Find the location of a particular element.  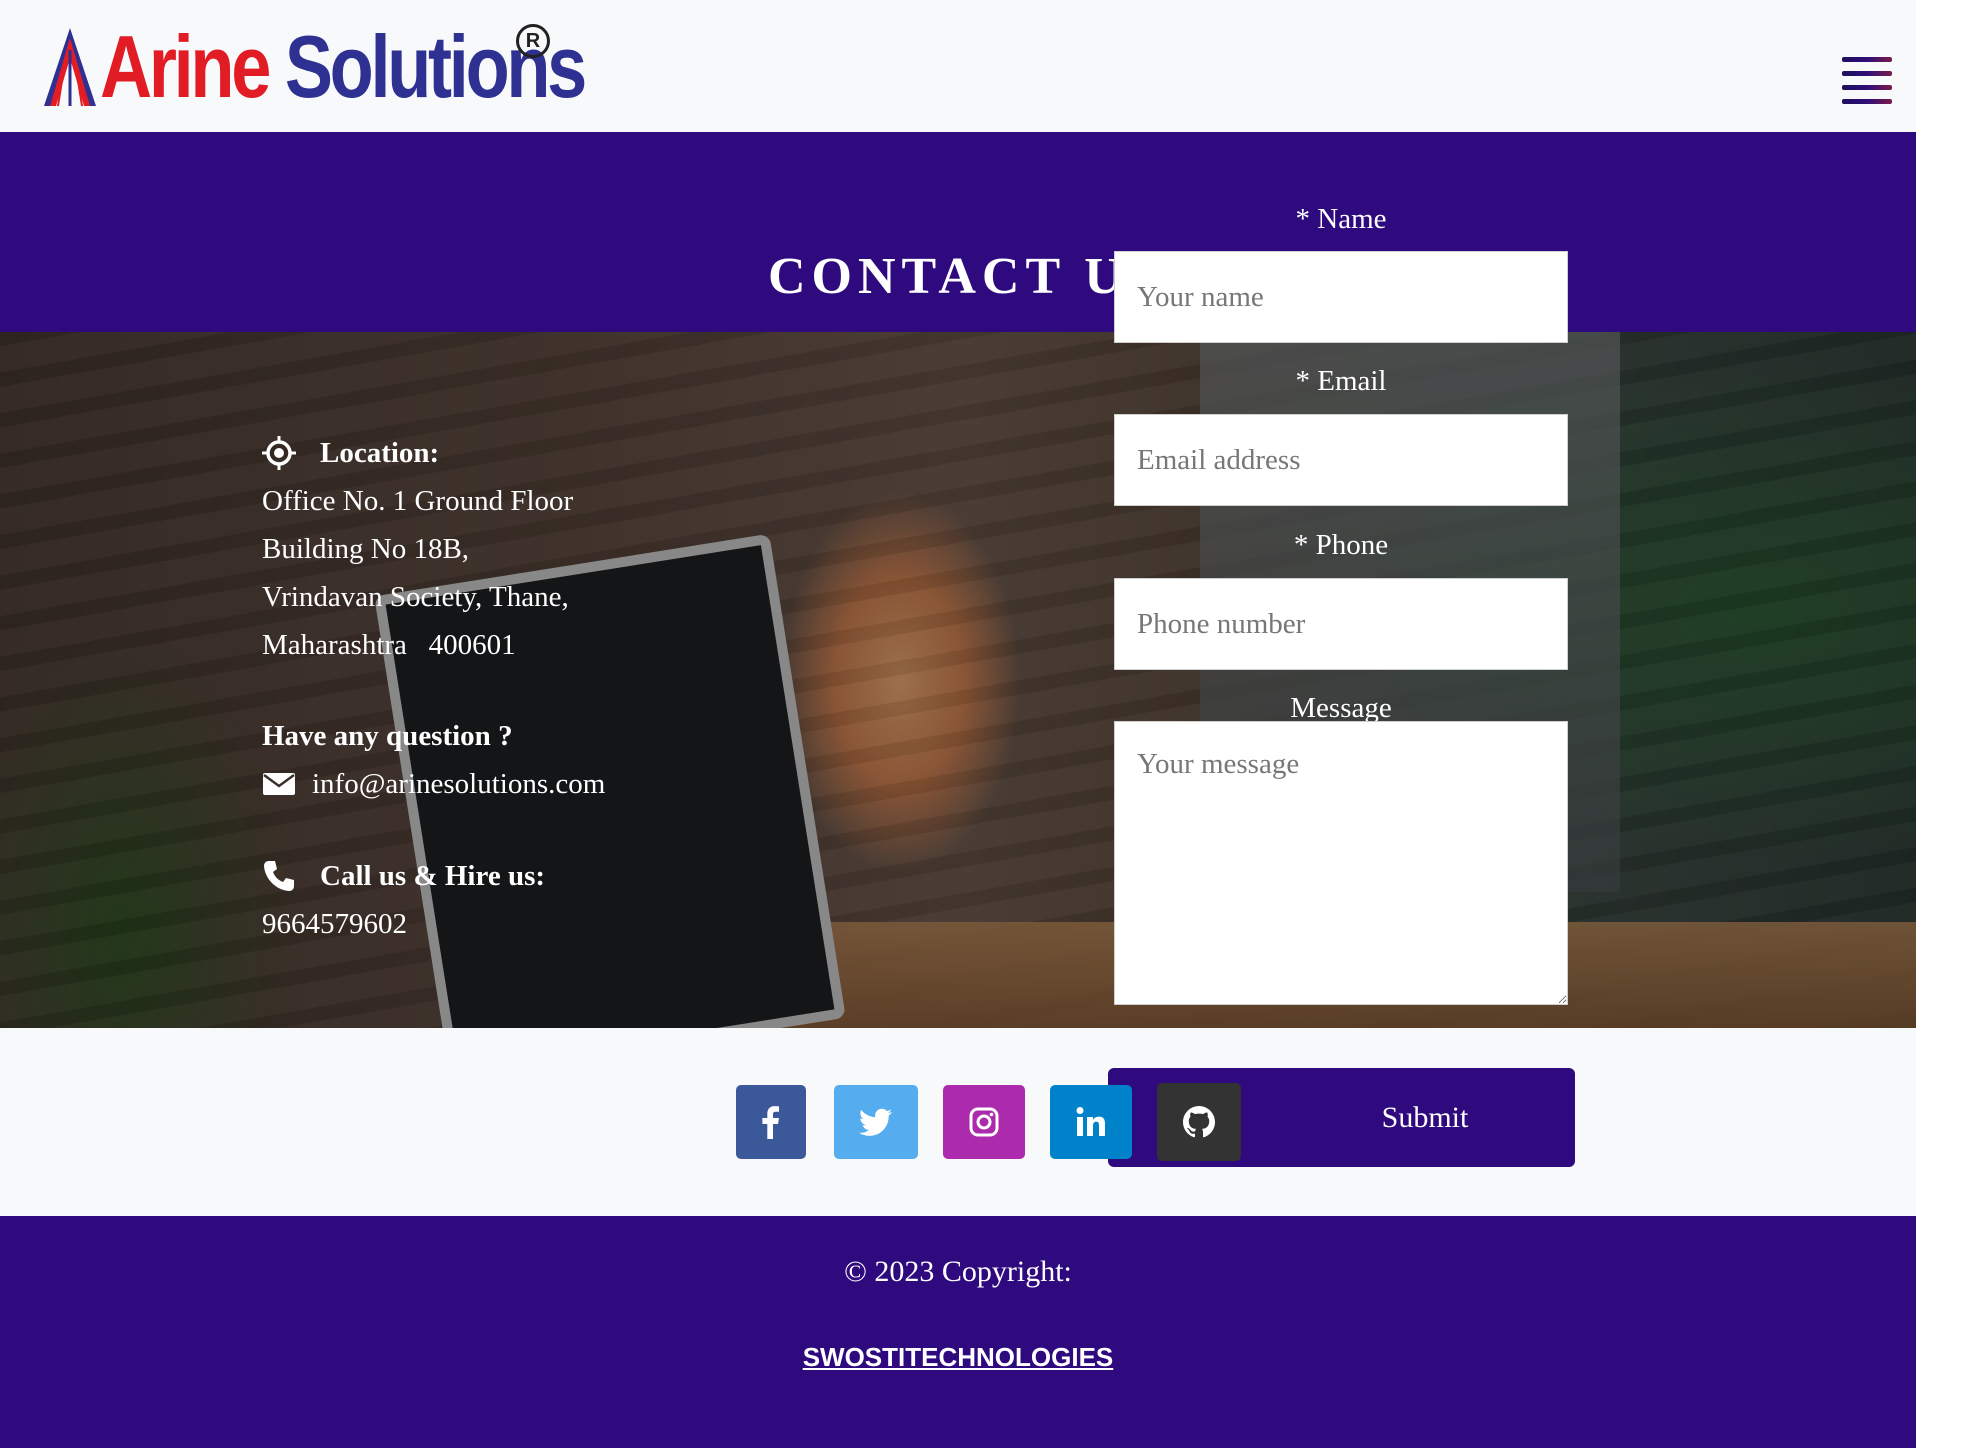

brand-name: Arine Solutions is located at coordinates (343, 67).